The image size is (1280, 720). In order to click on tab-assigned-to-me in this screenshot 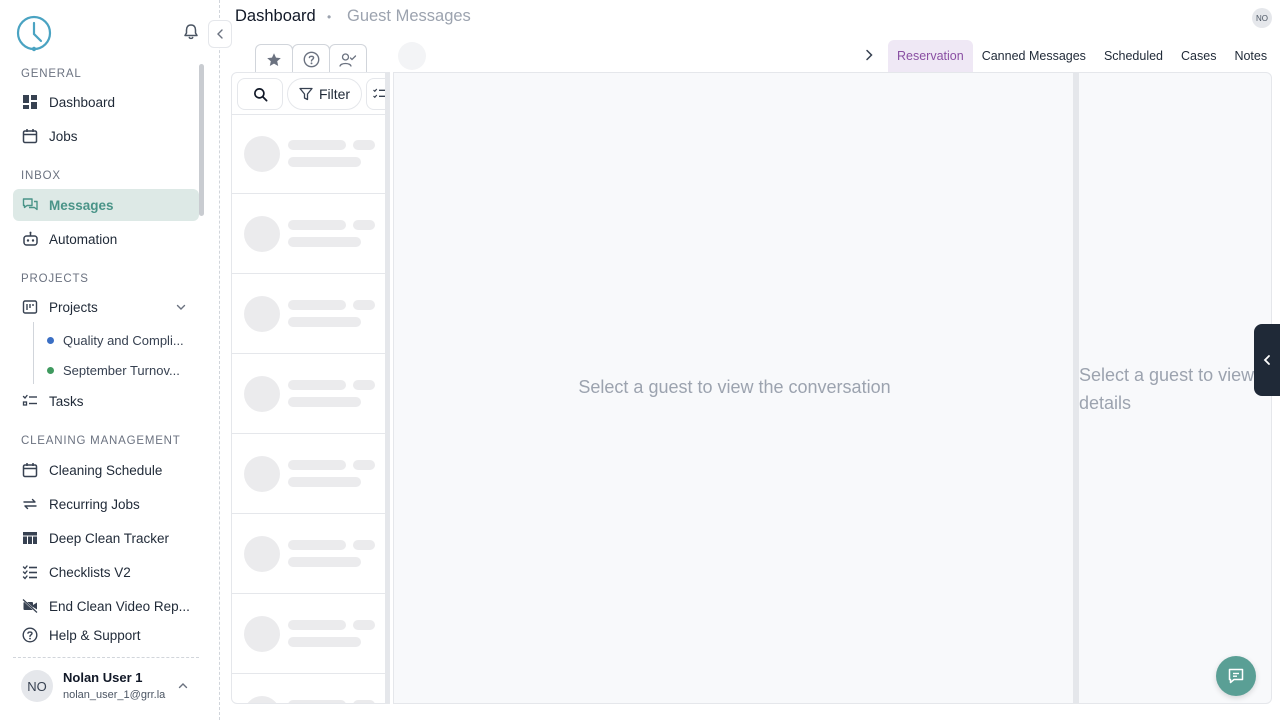, I will do `click(348, 59)`.